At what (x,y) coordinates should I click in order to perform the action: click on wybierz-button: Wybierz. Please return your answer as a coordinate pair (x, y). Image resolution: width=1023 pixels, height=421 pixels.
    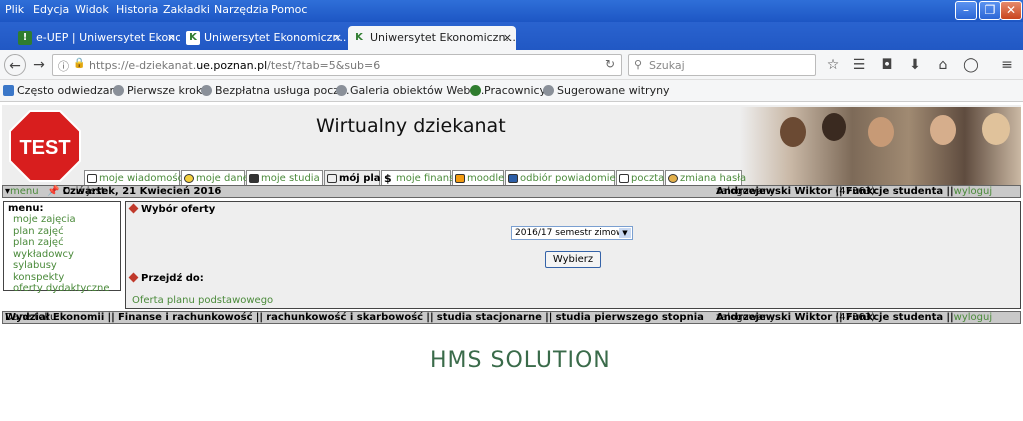
    Looking at the image, I should click on (573, 259).